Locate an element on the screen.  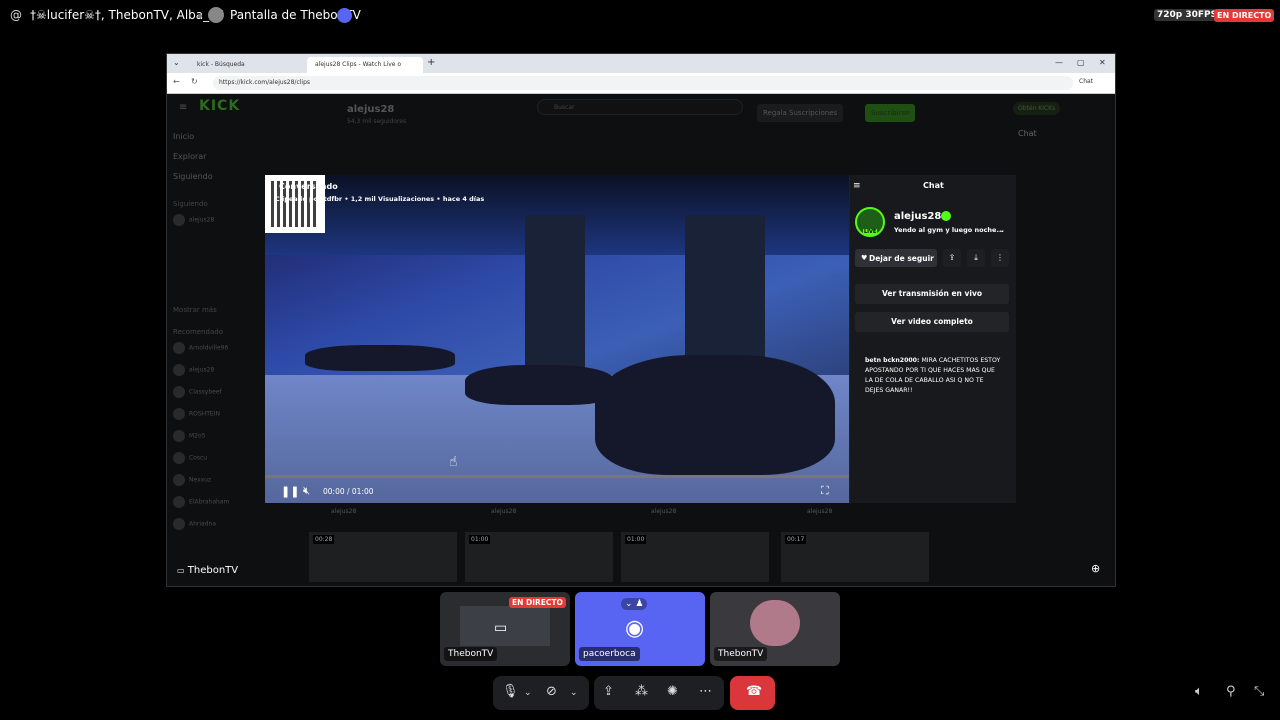
screen-share-icon: ▭ is located at coordinates (501, 628).